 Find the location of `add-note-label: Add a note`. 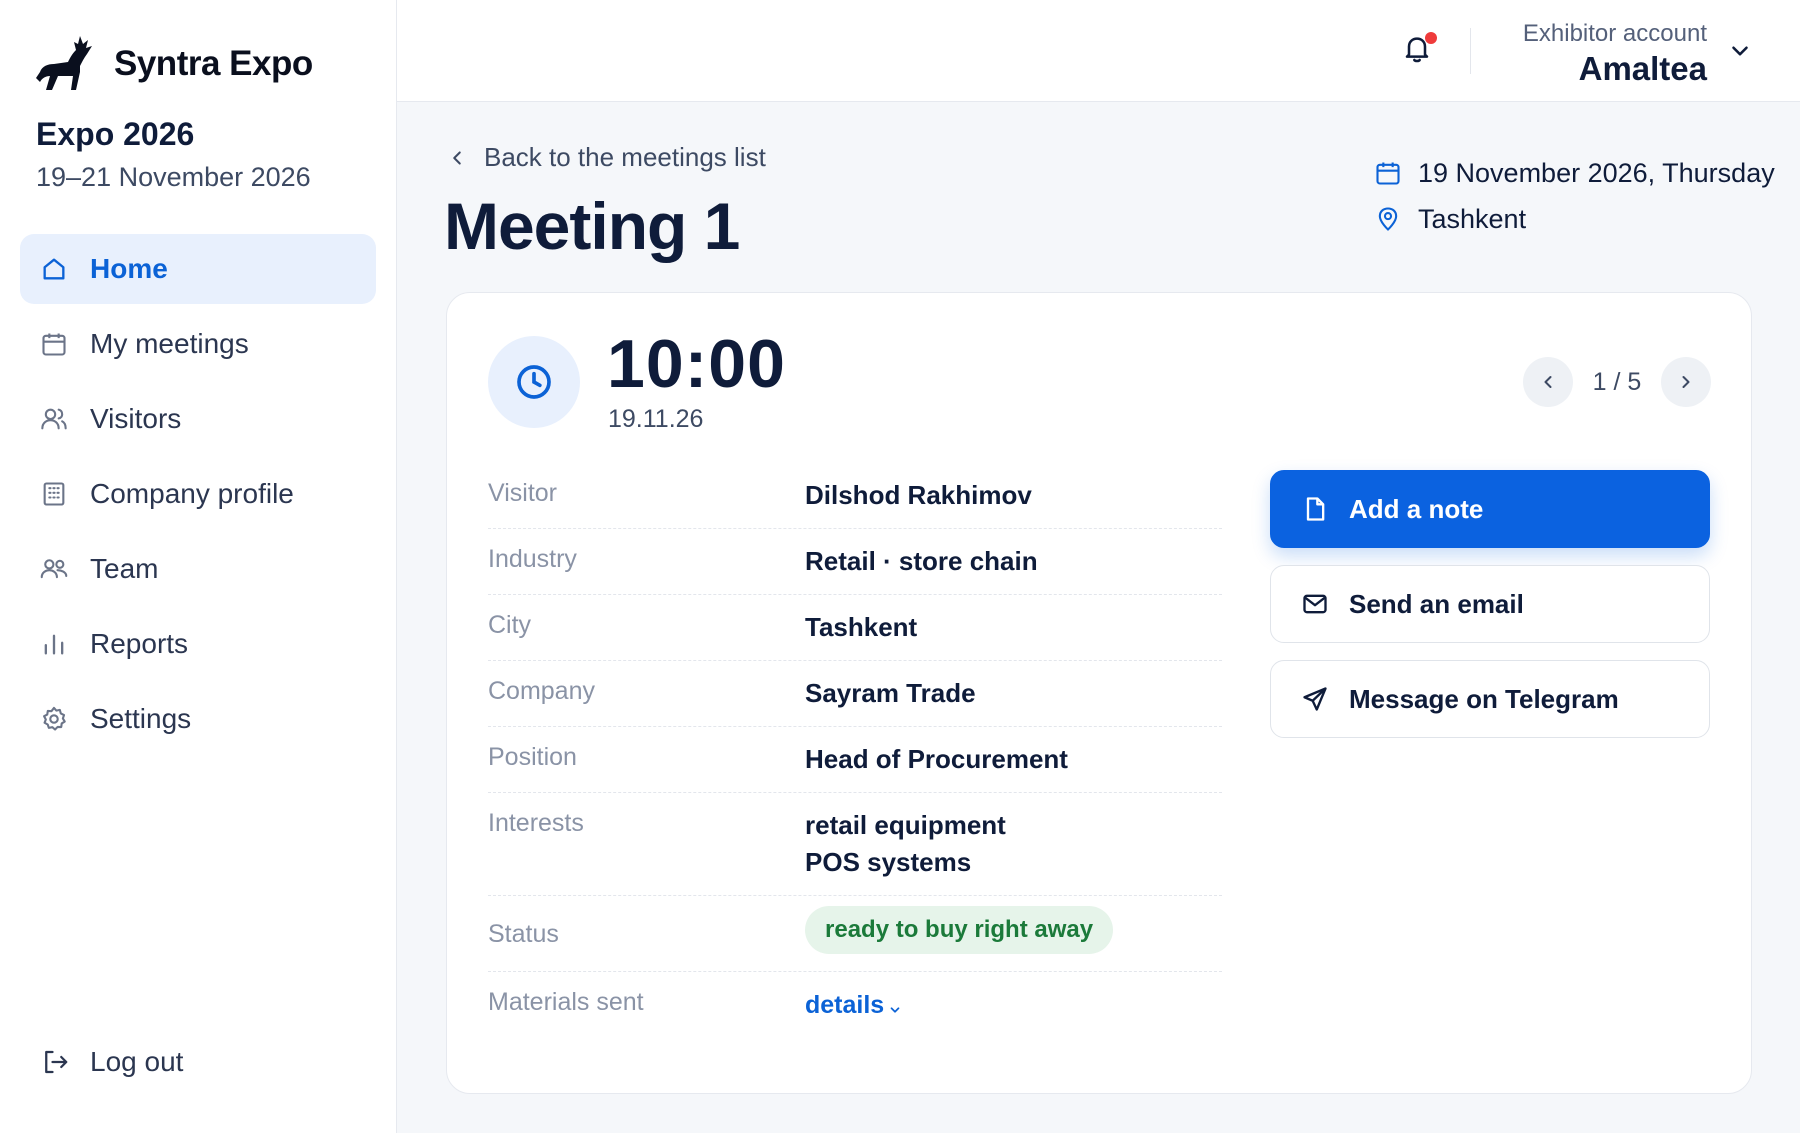

add-note-label: Add a note is located at coordinates (1416, 508).